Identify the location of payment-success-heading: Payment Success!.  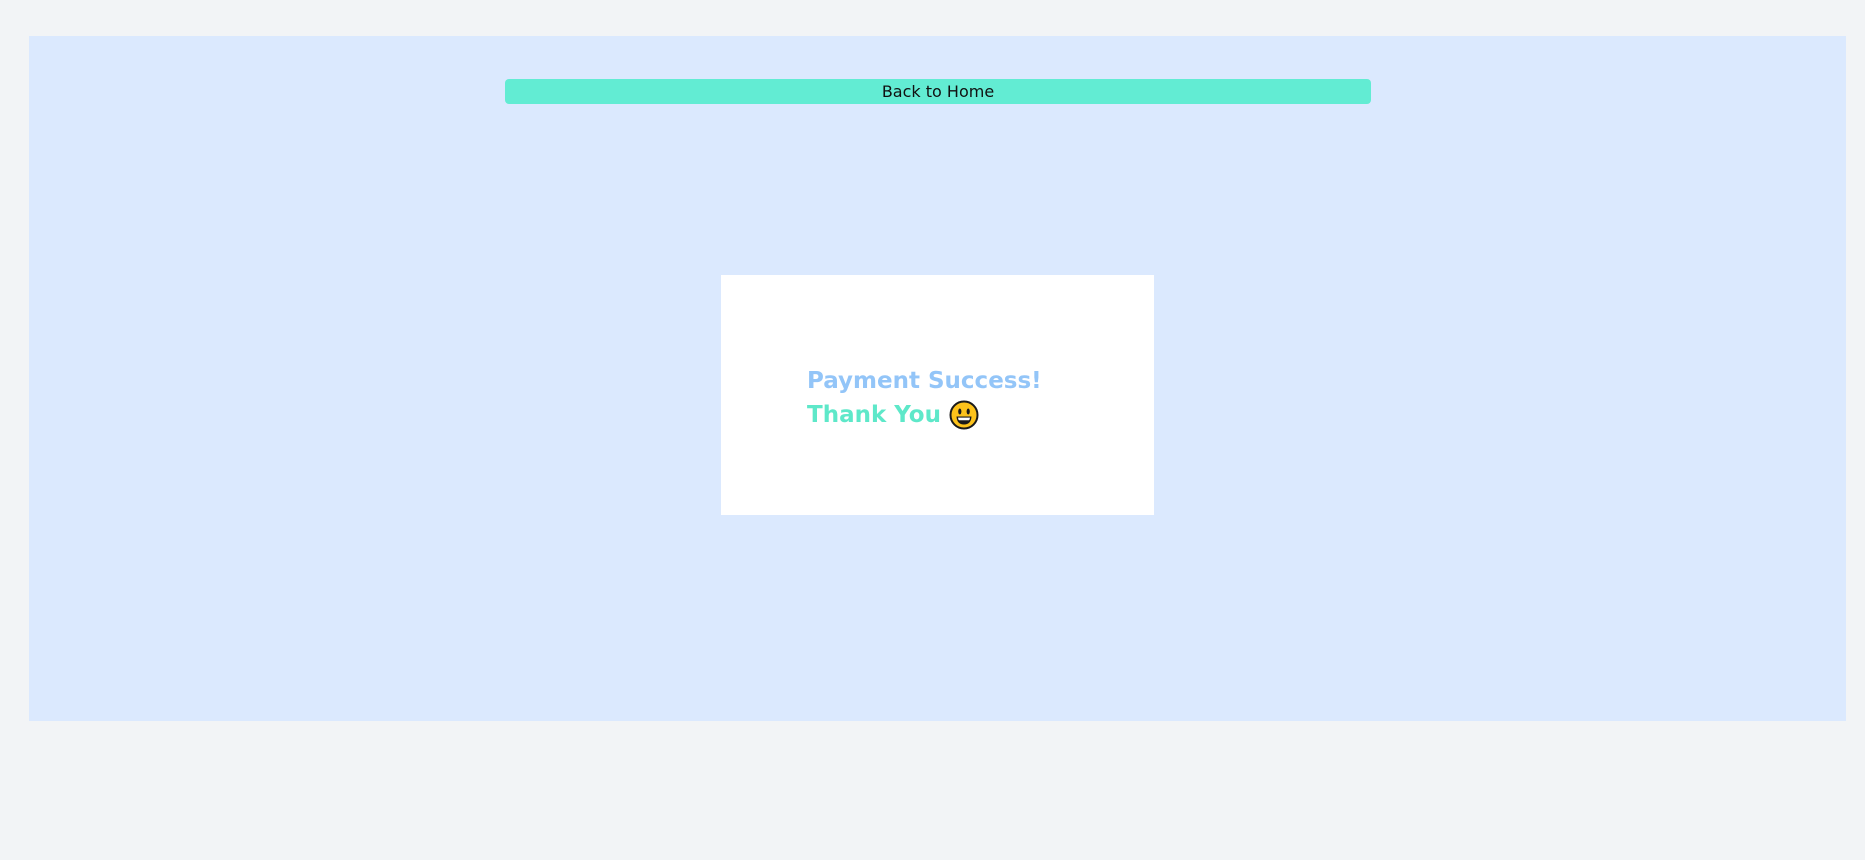
(924, 381).